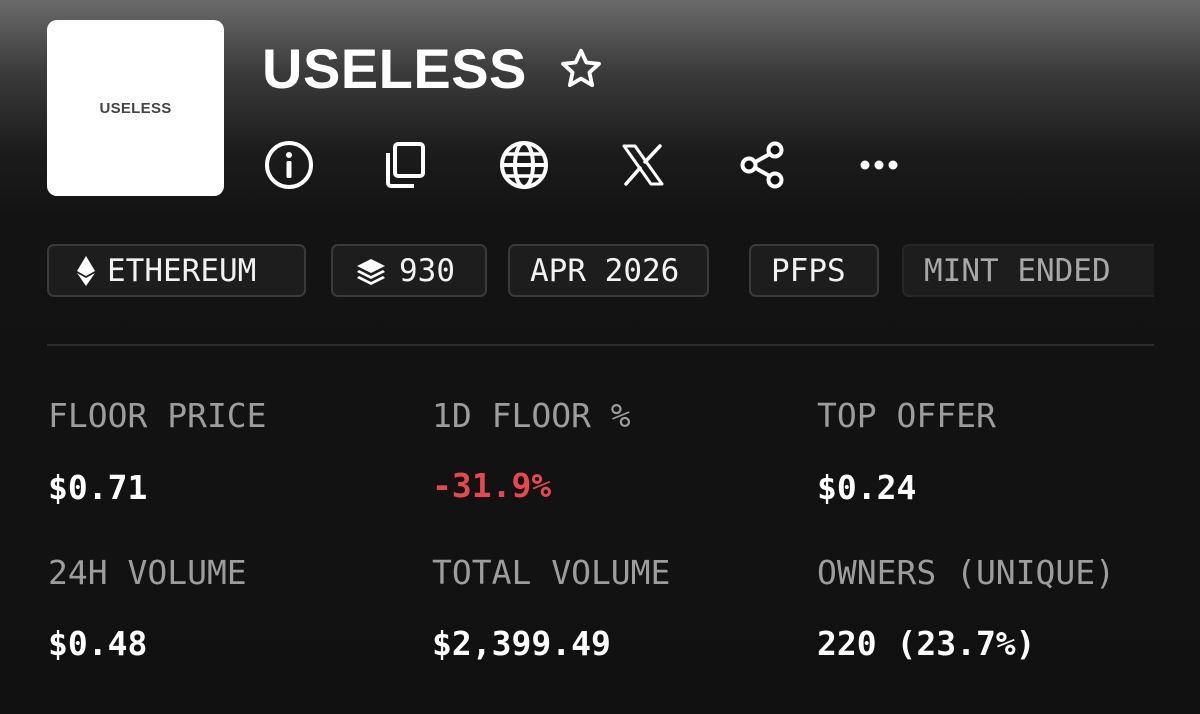  What do you see at coordinates (289, 165) in the screenshot?
I see `info-icon` at bounding box center [289, 165].